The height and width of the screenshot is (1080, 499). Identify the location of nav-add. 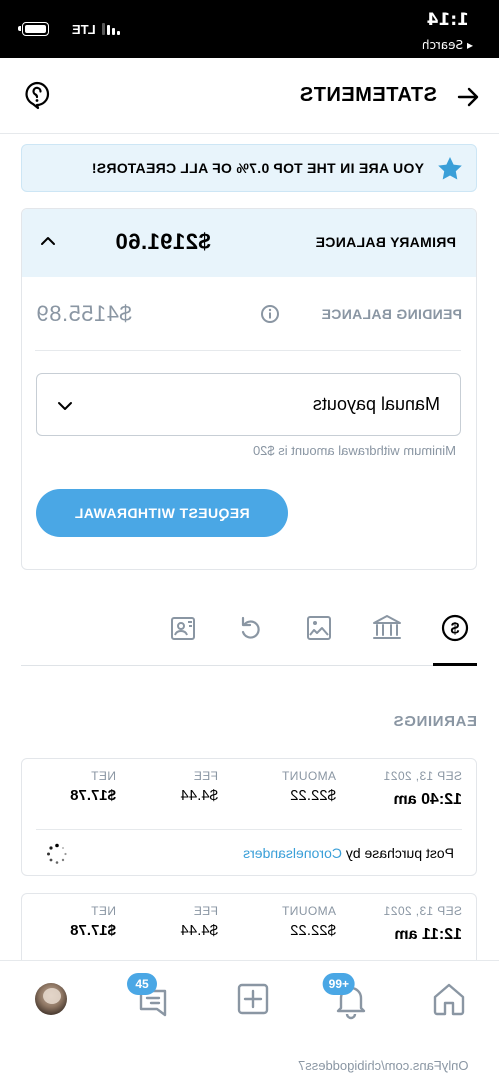
(250, 998).